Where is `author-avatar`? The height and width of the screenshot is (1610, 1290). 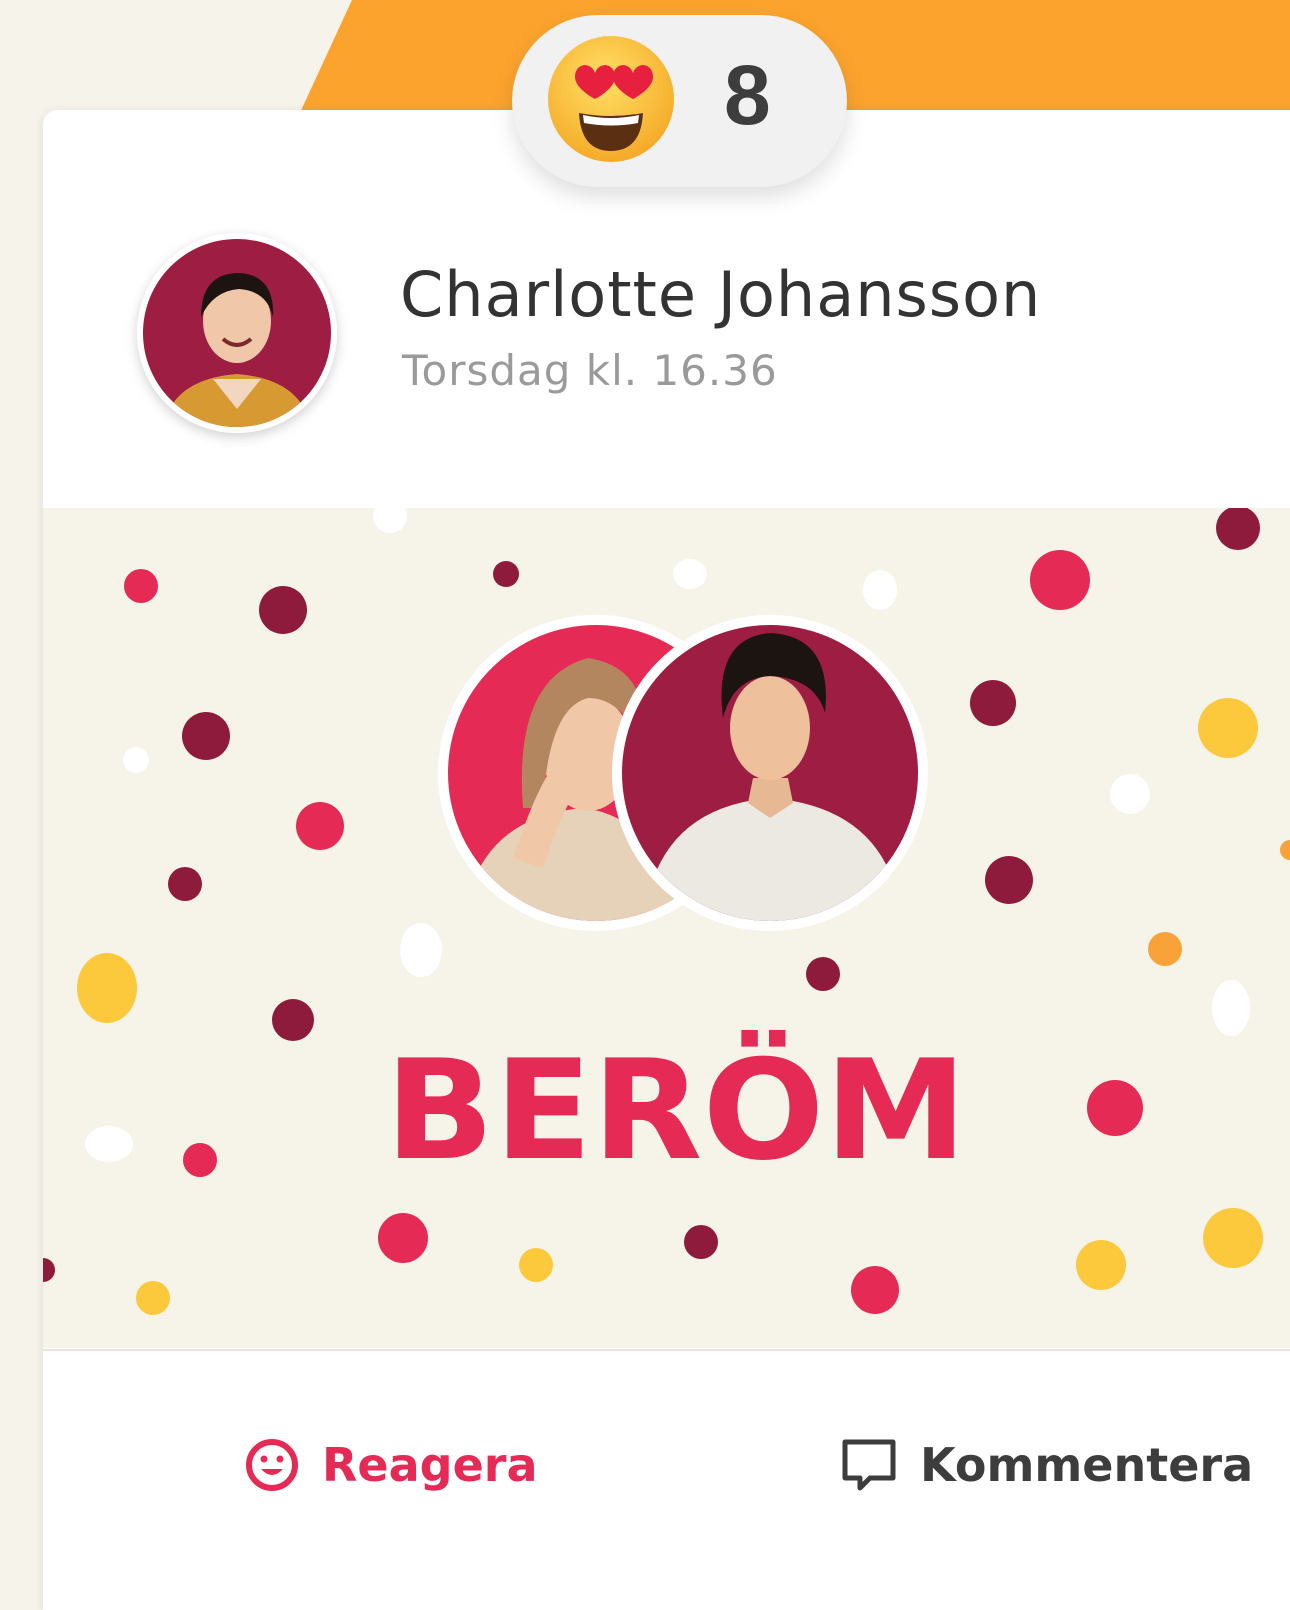 author-avatar is located at coordinates (237, 333).